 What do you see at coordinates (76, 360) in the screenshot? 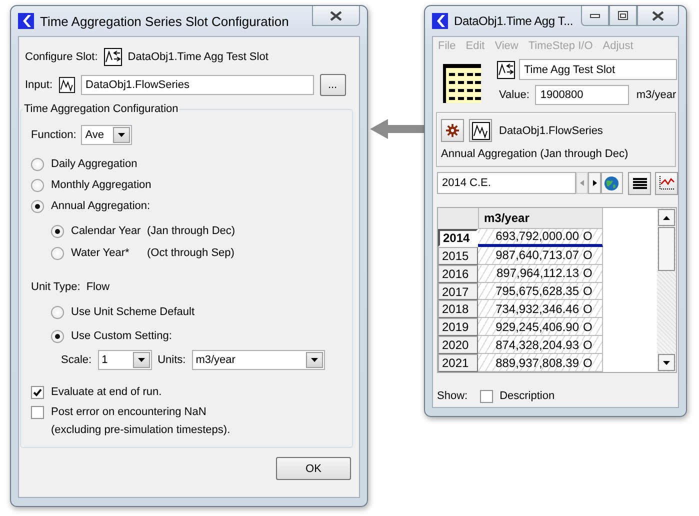
I see `field-label: Scale:` at bounding box center [76, 360].